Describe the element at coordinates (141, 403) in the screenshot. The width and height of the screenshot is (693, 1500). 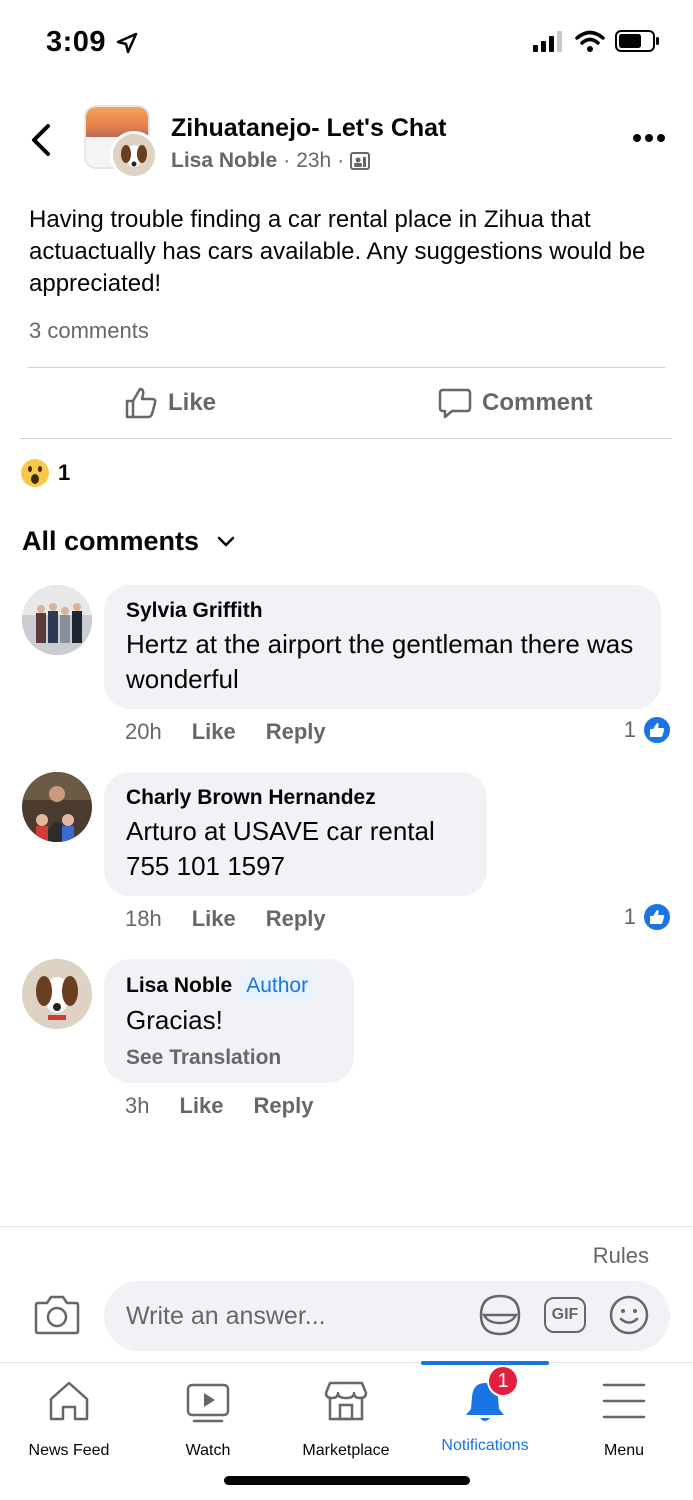
I see `thumbs-up-icon` at that location.